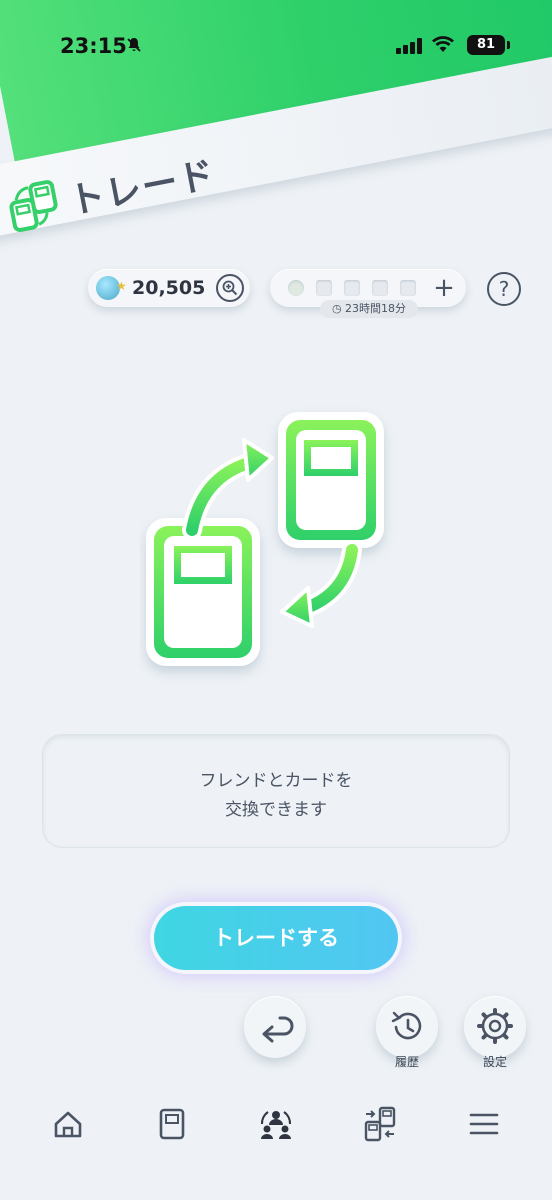 Image resolution: width=552 pixels, height=1200 pixels. I want to click on gear-icon, so click(495, 1026).